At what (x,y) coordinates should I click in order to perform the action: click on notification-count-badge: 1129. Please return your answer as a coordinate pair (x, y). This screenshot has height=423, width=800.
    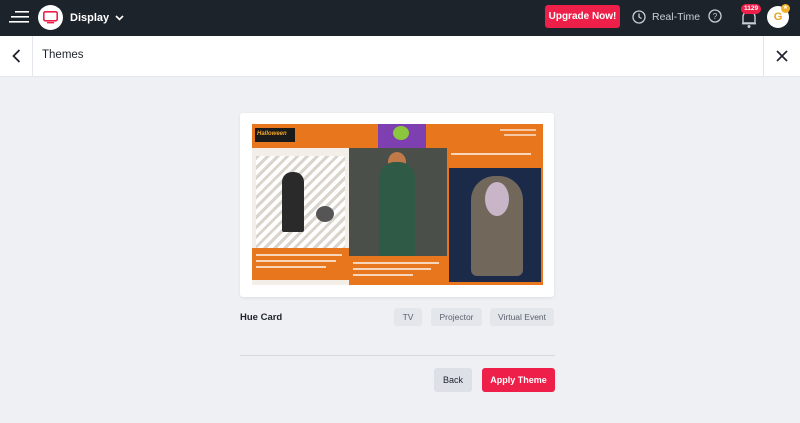
    Looking at the image, I should click on (751, 9).